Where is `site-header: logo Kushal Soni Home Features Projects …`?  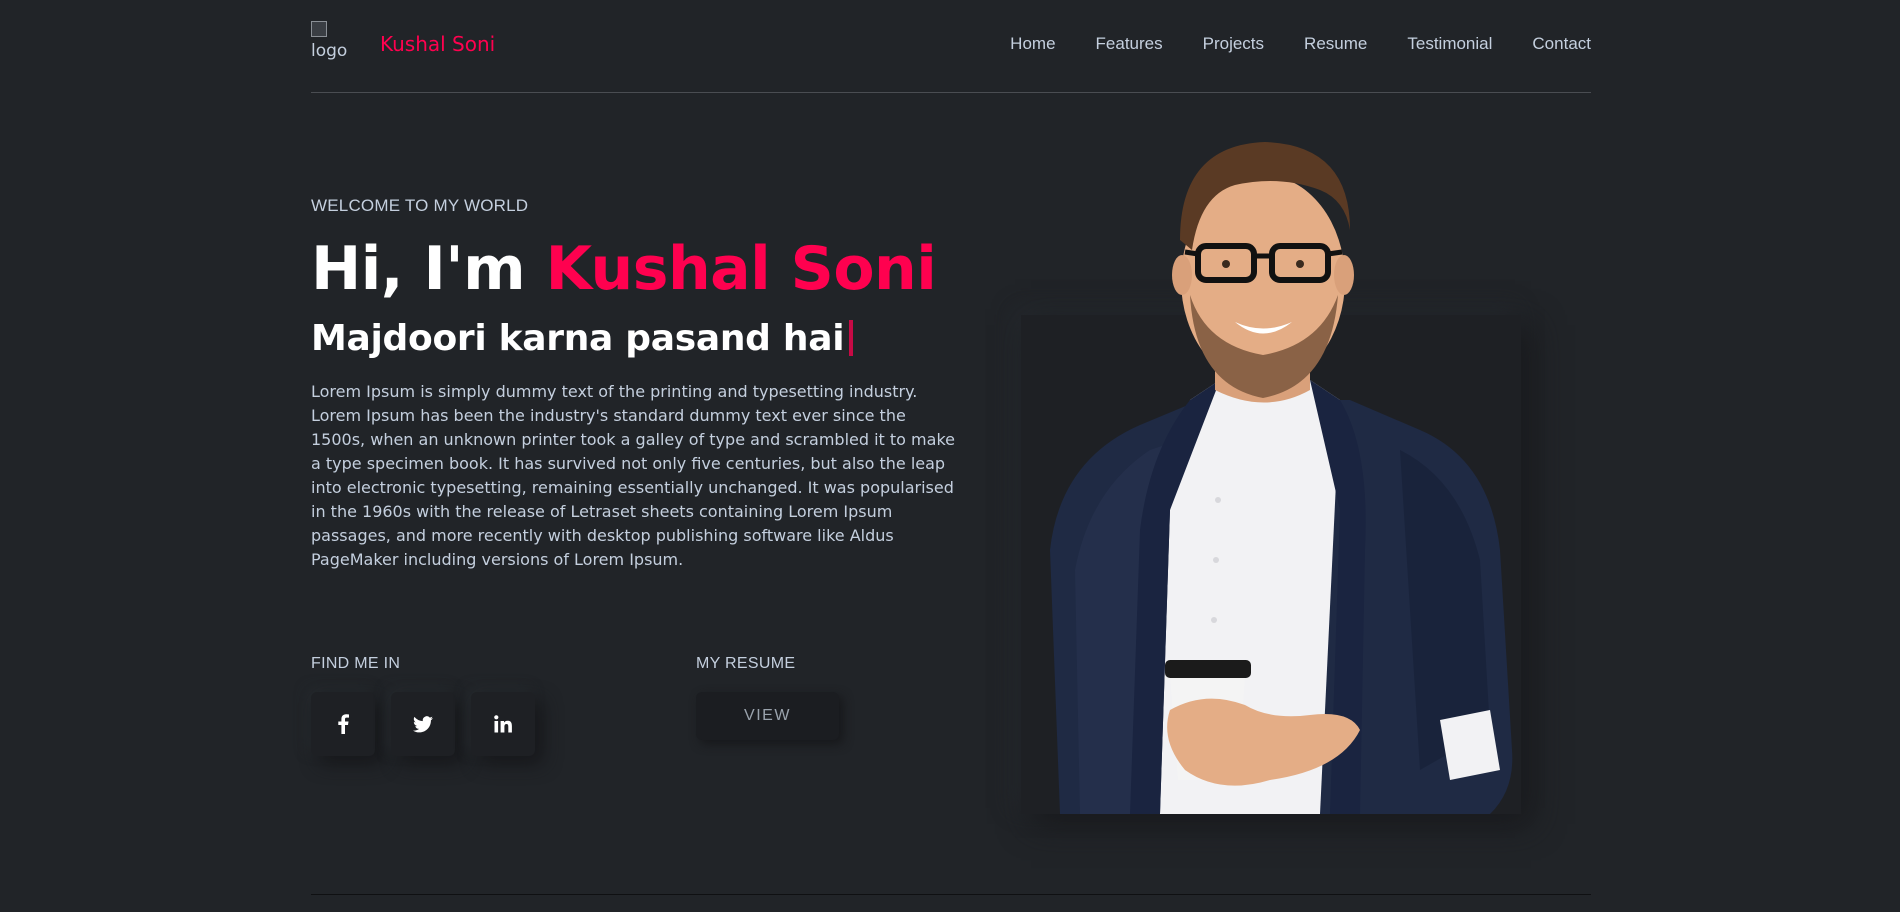
site-header: logo Kushal Soni Home Features Projects … is located at coordinates (951, 46).